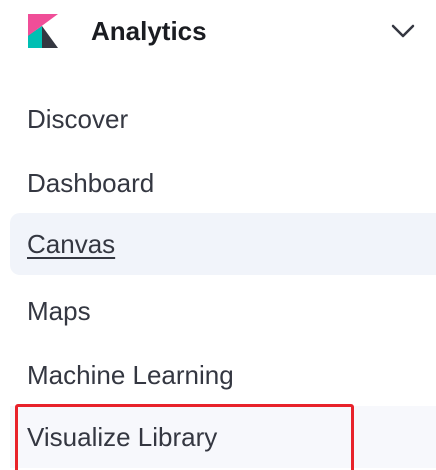 The width and height of the screenshot is (436, 470). I want to click on nav-item-discover: Discover, so click(223, 119).